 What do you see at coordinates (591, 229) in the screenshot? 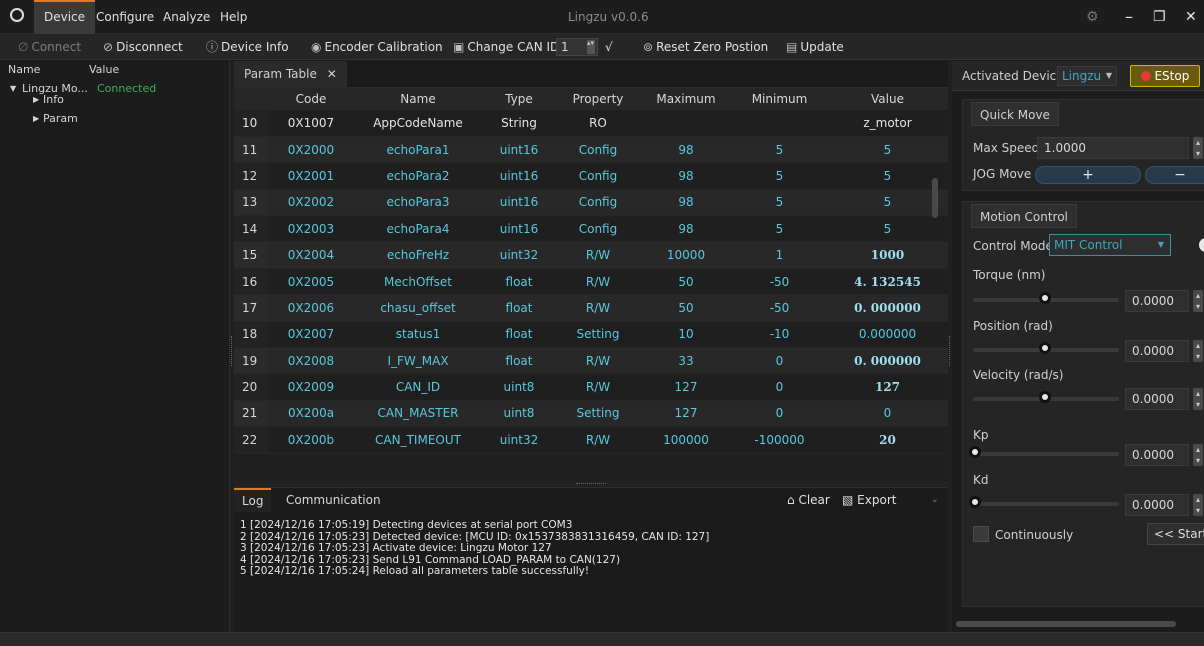
I see `table-row: 14 0X2003 echoPara4 uint16 Config 98 5 5` at bounding box center [591, 229].